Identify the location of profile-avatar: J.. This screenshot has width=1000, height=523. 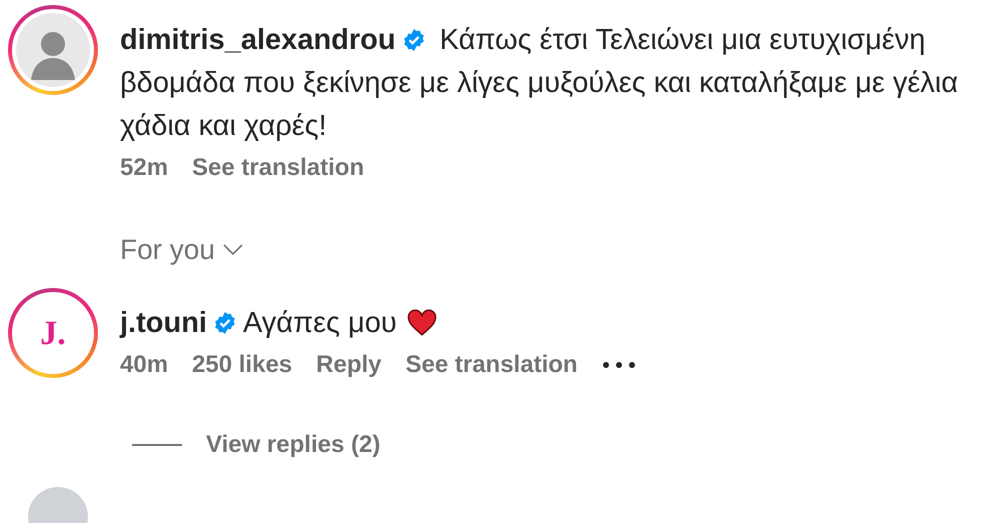
(53, 333).